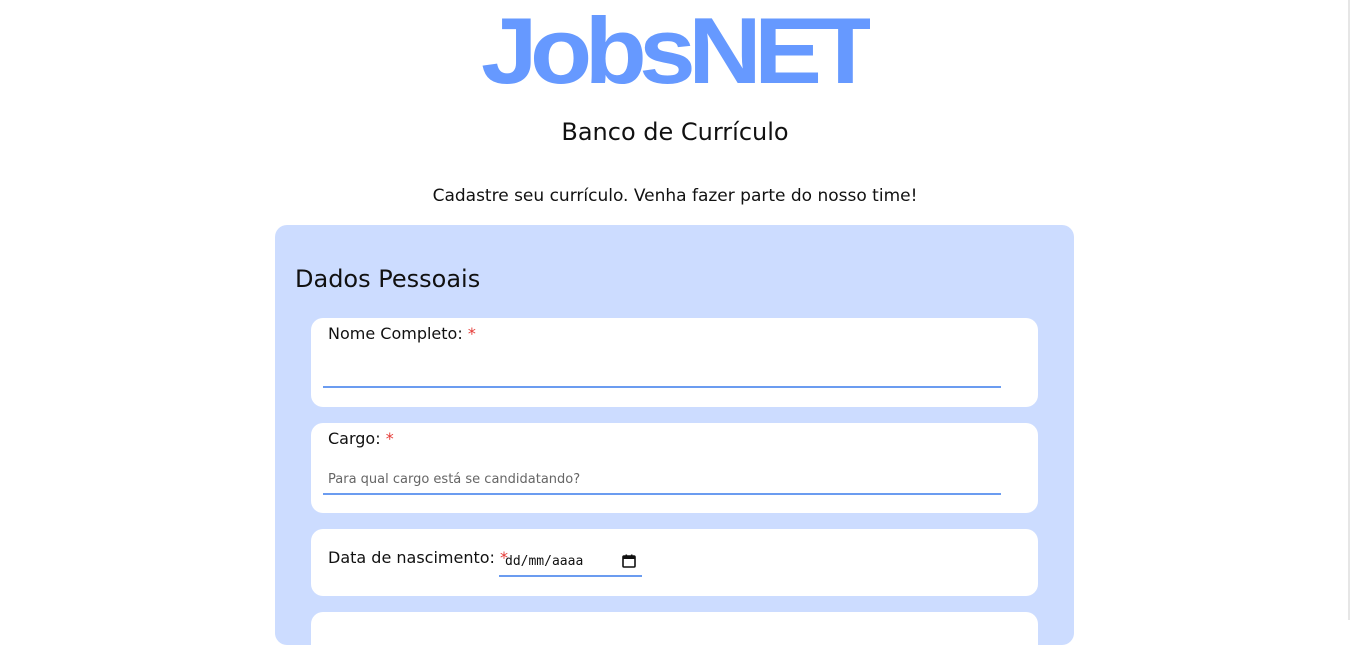  Describe the element at coordinates (675, 132) in the screenshot. I see `page-subtitle: Banco de Currículo` at that location.